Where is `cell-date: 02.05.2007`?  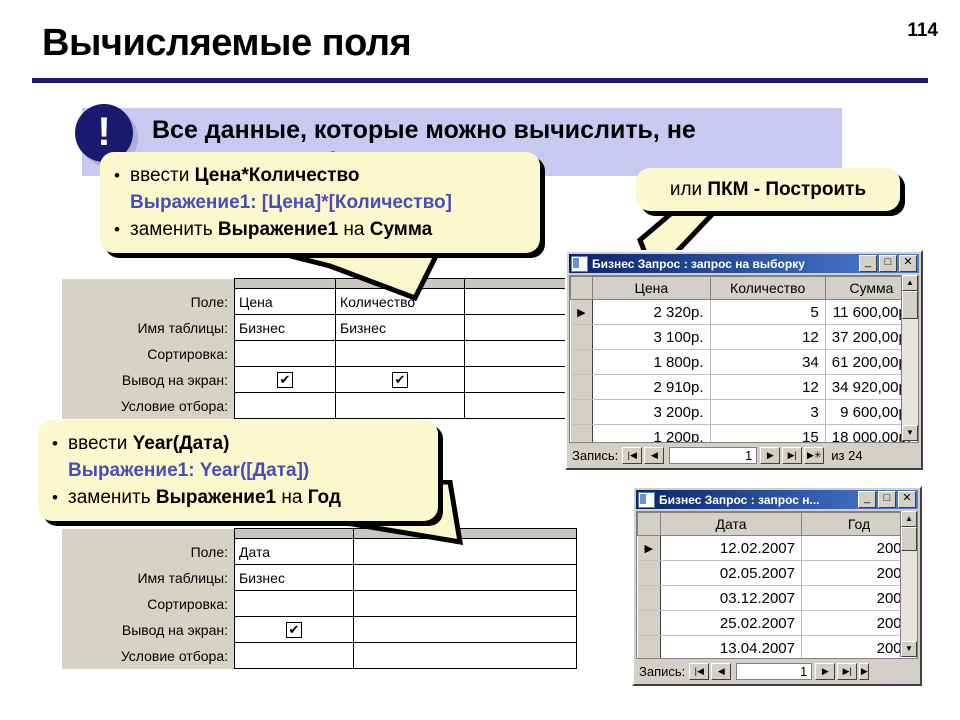
cell-date: 02.05.2007 is located at coordinates (731, 573).